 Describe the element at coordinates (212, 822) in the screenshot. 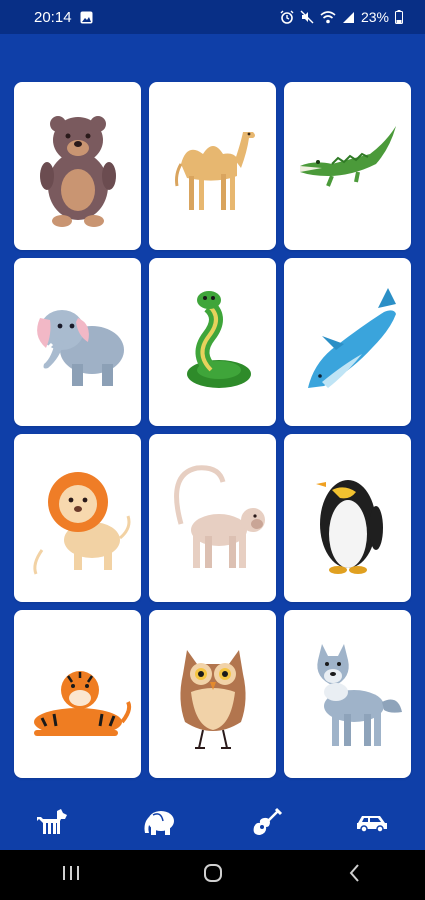

I see `bottom-navigation` at that location.